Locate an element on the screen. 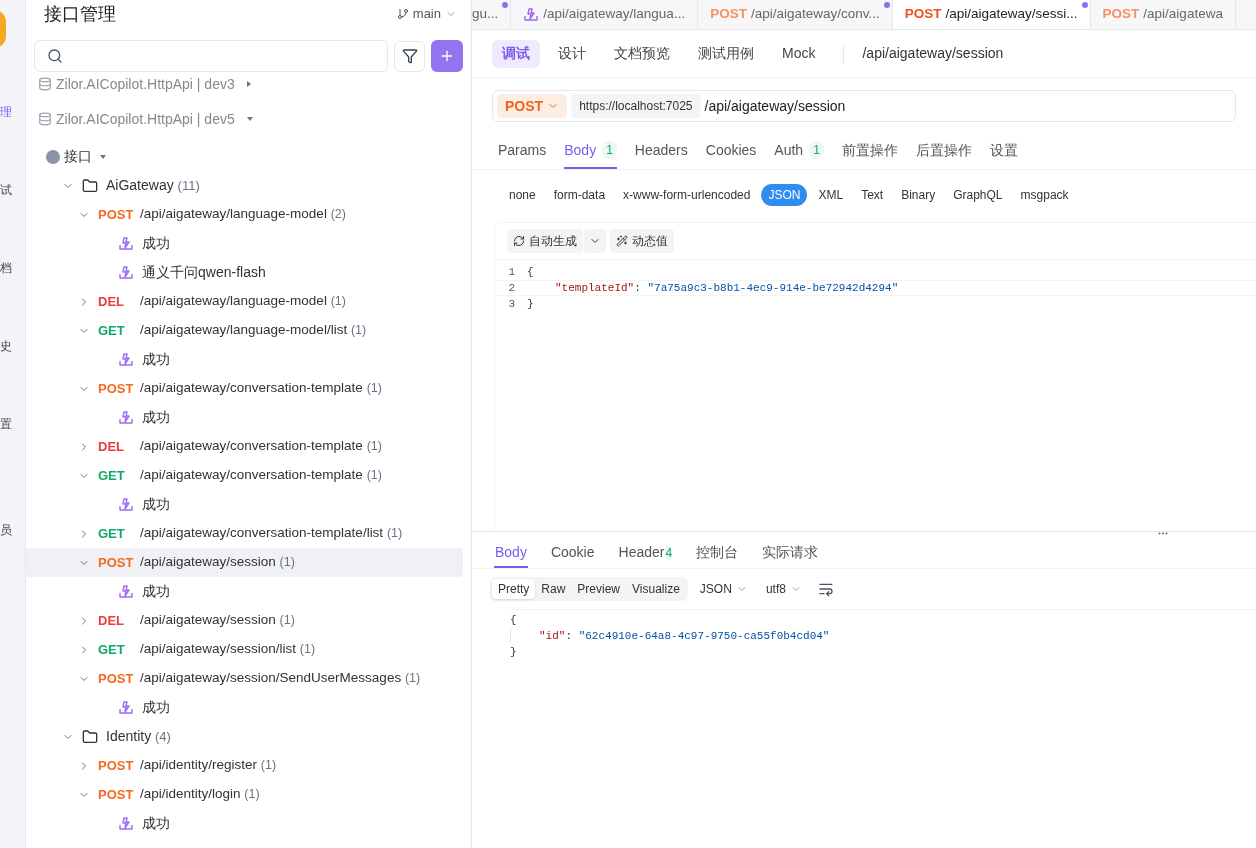 Image resolution: width=1256 pixels, height=848 pixels. response-tab: Header4 is located at coordinates (645, 553).